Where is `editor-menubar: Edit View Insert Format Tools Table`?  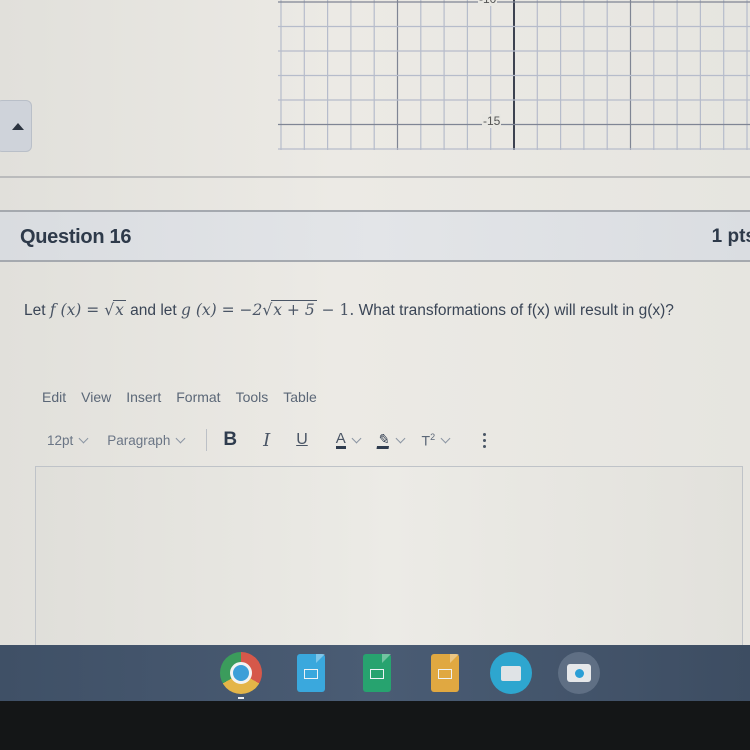
editor-menubar: Edit View Insert Format Tools Table is located at coordinates (187, 397).